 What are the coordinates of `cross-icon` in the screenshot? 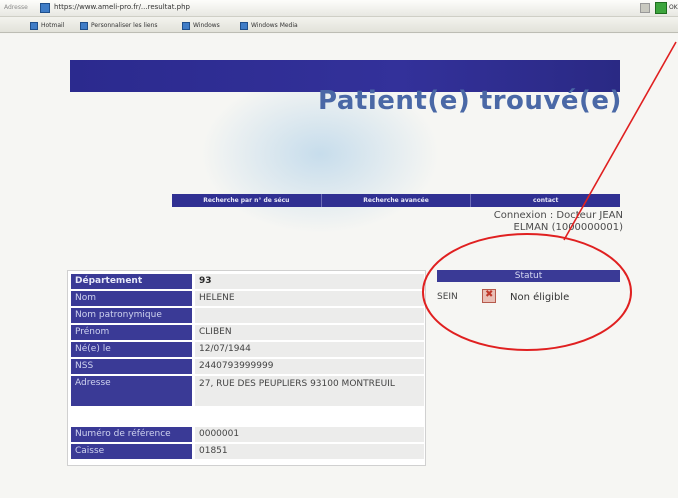 It's located at (489, 296).